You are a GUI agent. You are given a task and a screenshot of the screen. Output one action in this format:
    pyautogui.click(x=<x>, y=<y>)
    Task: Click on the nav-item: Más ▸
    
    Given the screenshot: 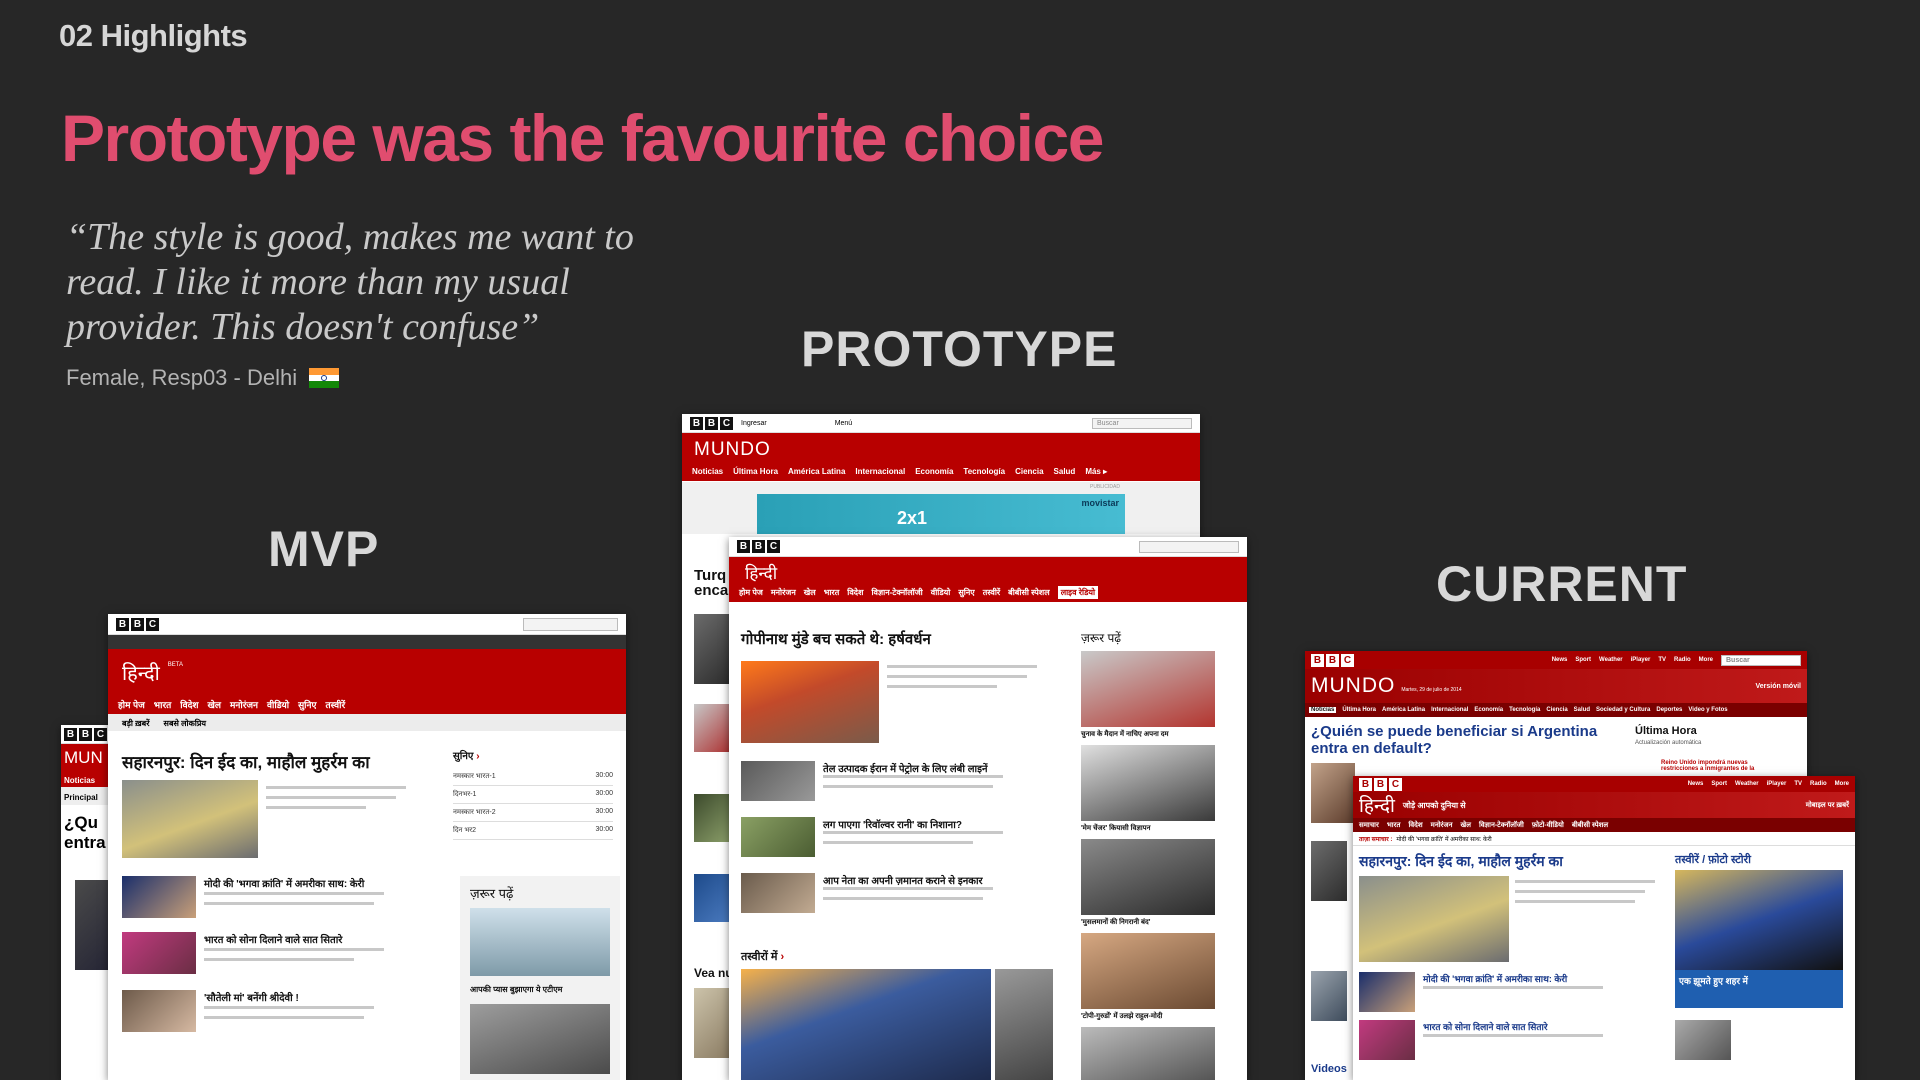 What is the action you would take?
    pyautogui.click(x=1096, y=471)
    